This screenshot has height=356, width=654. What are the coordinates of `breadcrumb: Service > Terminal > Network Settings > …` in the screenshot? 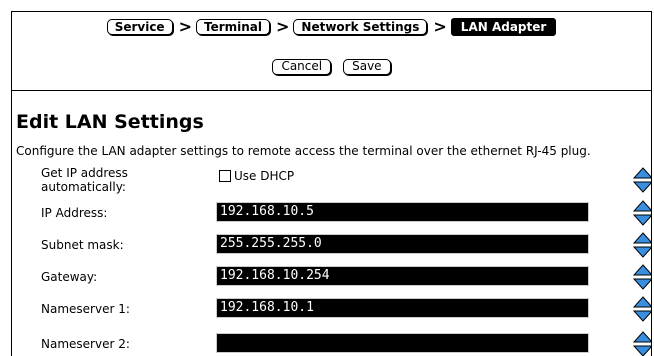 It's located at (331, 26).